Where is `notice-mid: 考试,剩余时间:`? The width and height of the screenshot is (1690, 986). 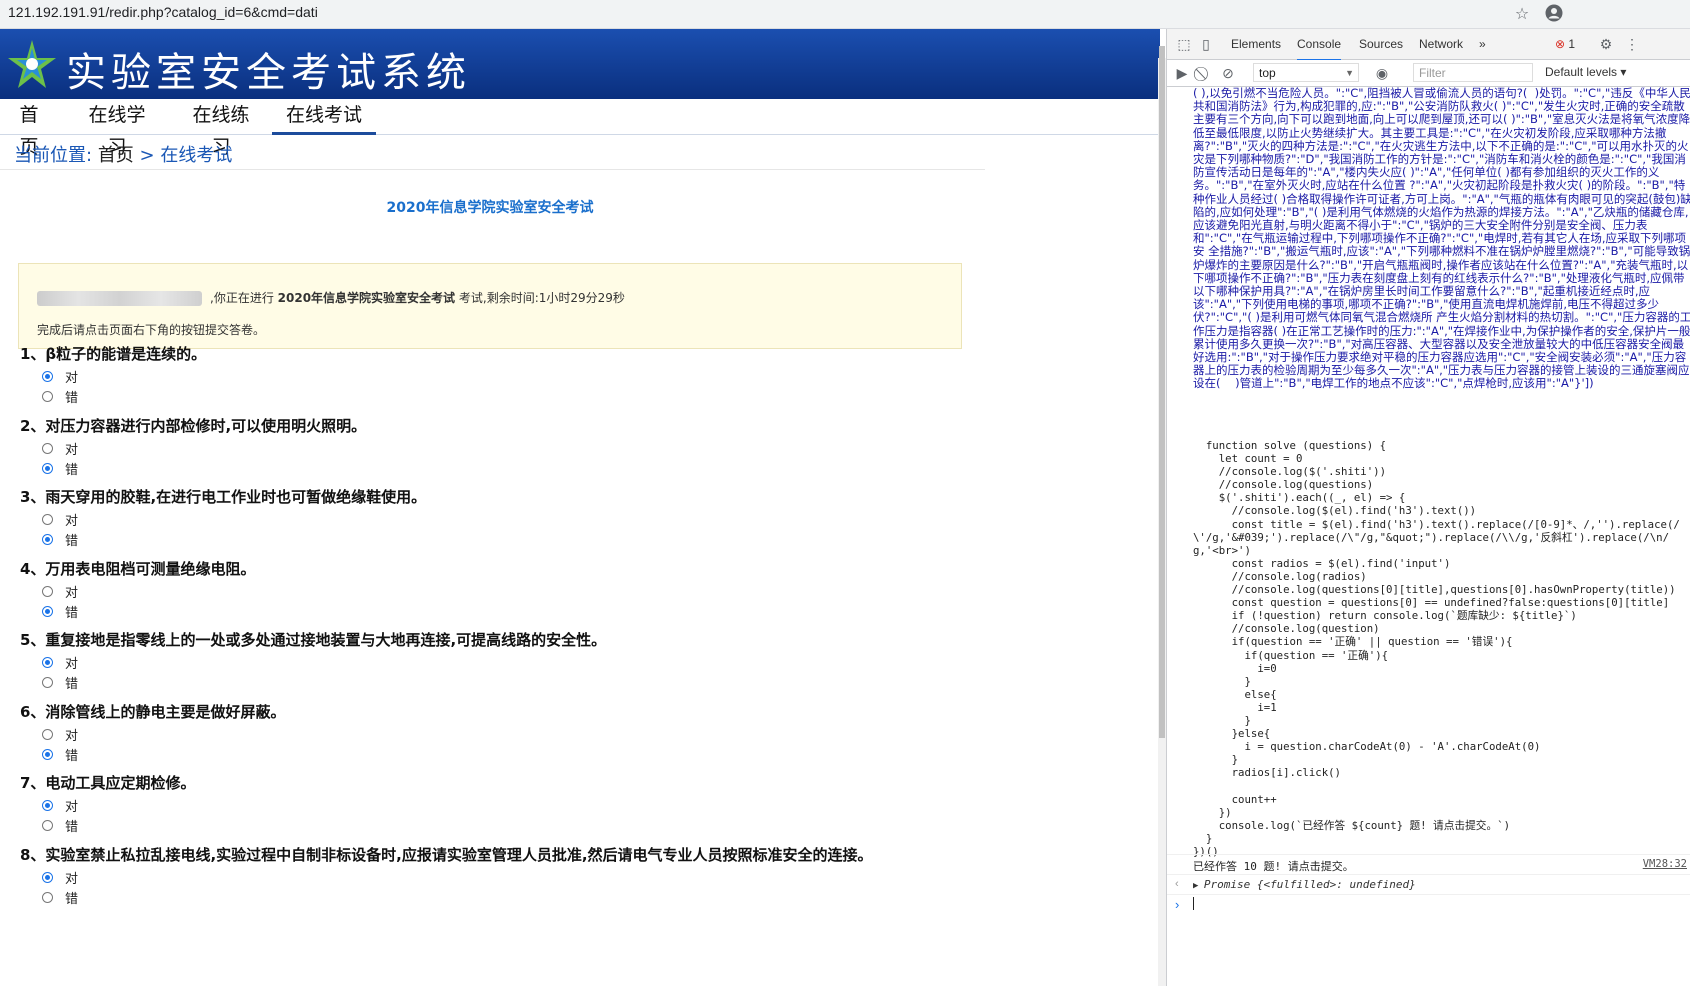 notice-mid: 考试,剩余时间: is located at coordinates (498, 298).